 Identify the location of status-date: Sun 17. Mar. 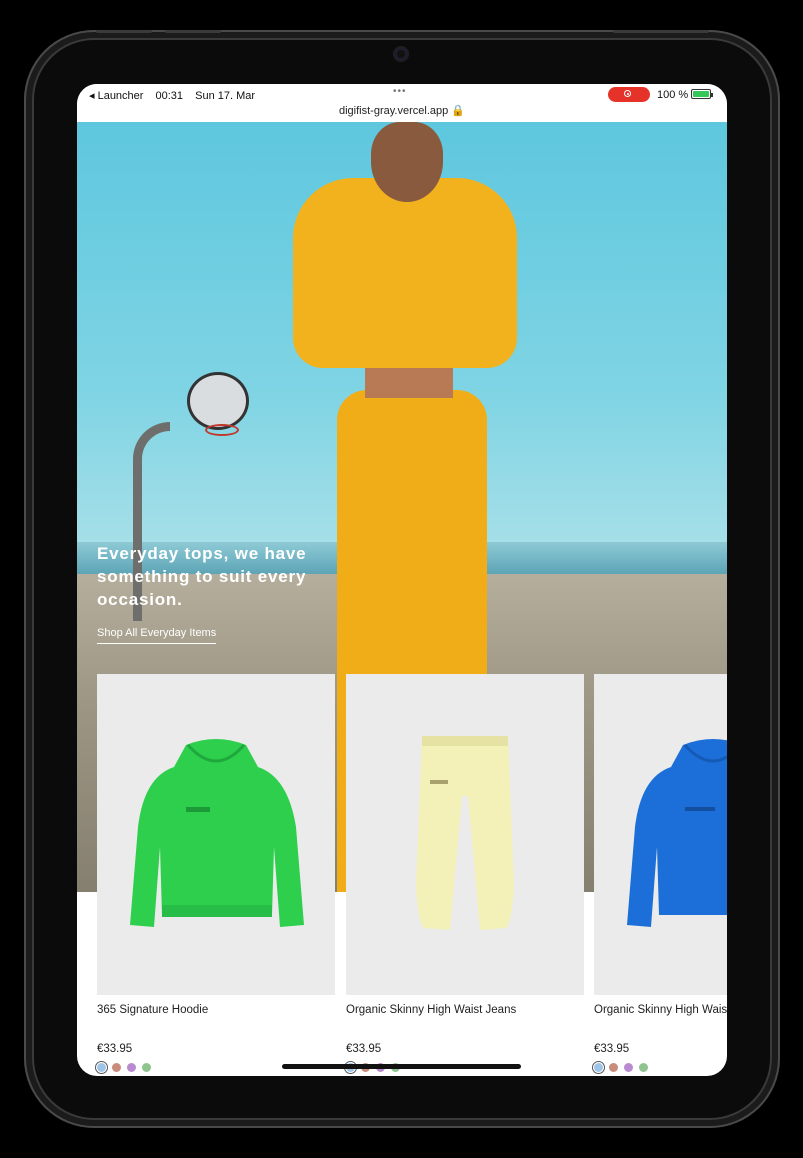
(225, 96).